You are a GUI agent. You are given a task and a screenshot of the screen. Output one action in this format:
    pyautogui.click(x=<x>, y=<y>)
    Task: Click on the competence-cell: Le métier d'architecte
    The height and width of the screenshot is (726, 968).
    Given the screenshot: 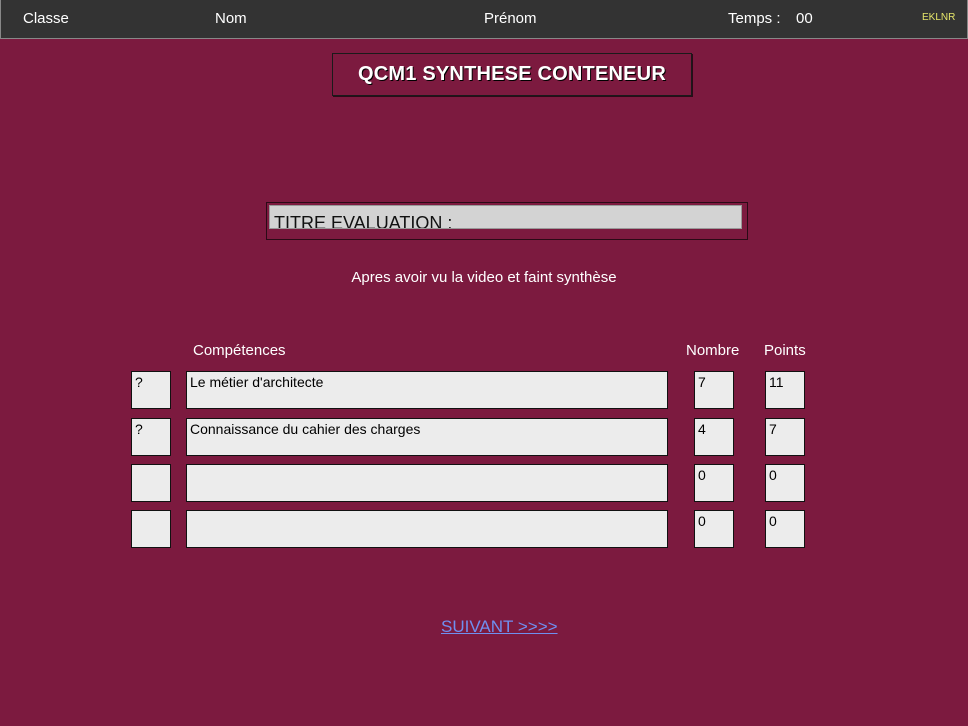 What is the action you would take?
    pyautogui.click(x=427, y=390)
    